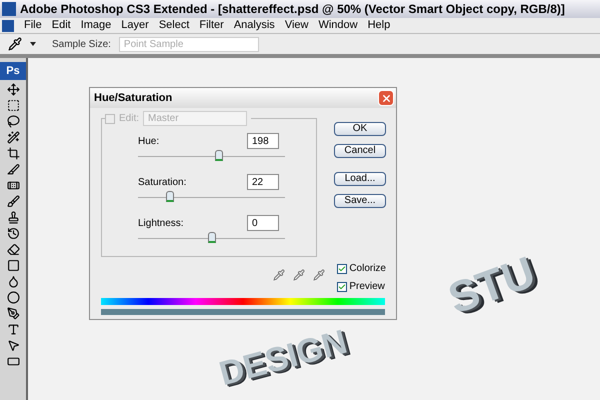 The image size is (600, 400). I want to click on menu-item: File, so click(33, 25).